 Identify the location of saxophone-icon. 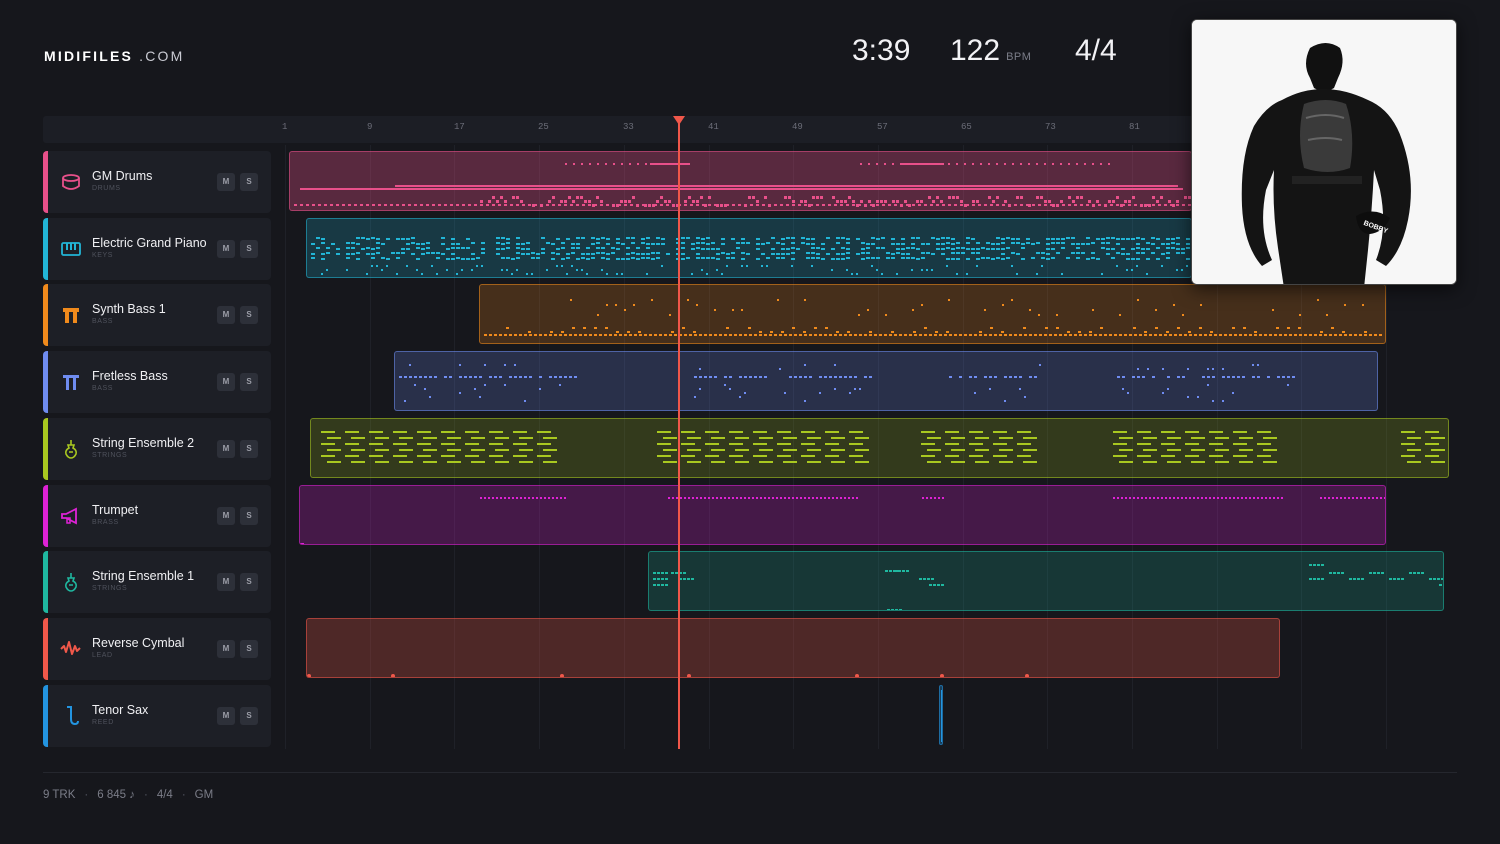
(71, 716).